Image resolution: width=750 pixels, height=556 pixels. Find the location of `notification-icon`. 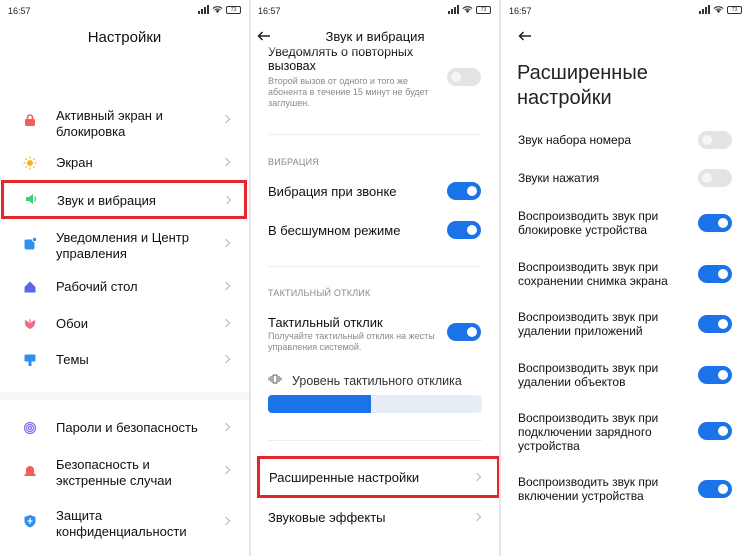

notification-icon is located at coordinates (30, 243).